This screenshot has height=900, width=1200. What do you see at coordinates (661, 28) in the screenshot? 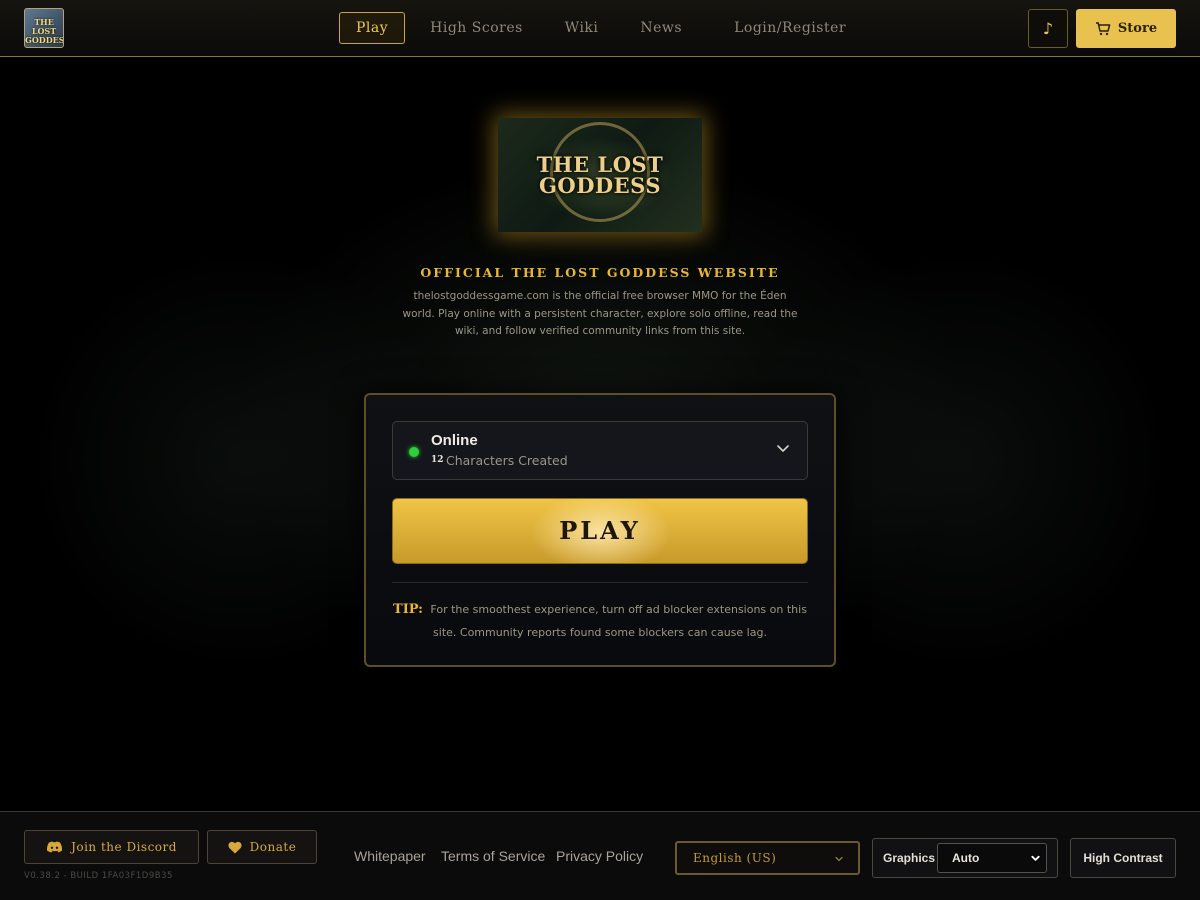
I see `nav-news: News` at bounding box center [661, 28].